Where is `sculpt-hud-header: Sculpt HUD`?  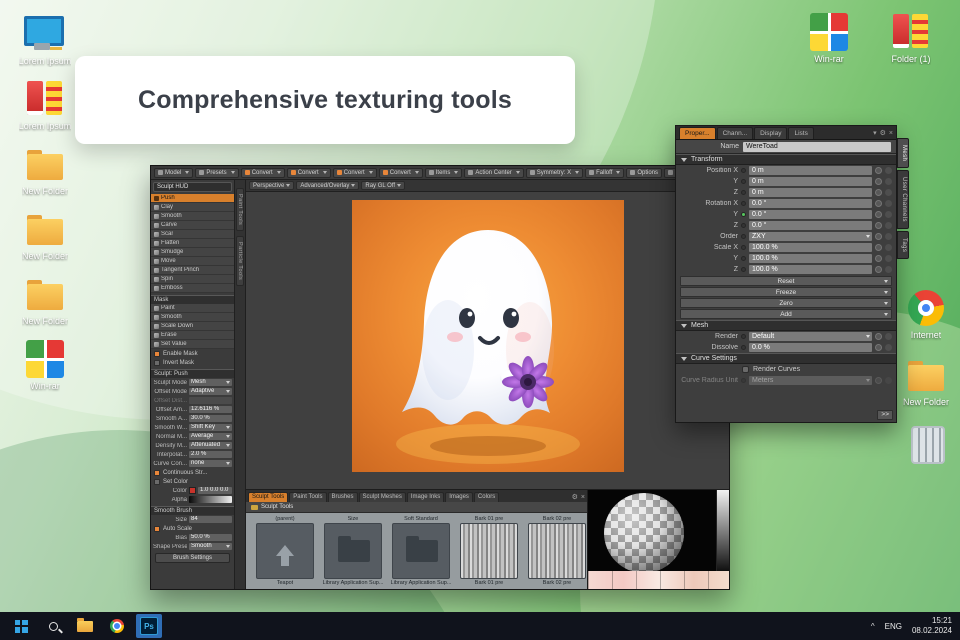
sculpt-hud-header: Sculpt HUD is located at coordinates (192, 187).